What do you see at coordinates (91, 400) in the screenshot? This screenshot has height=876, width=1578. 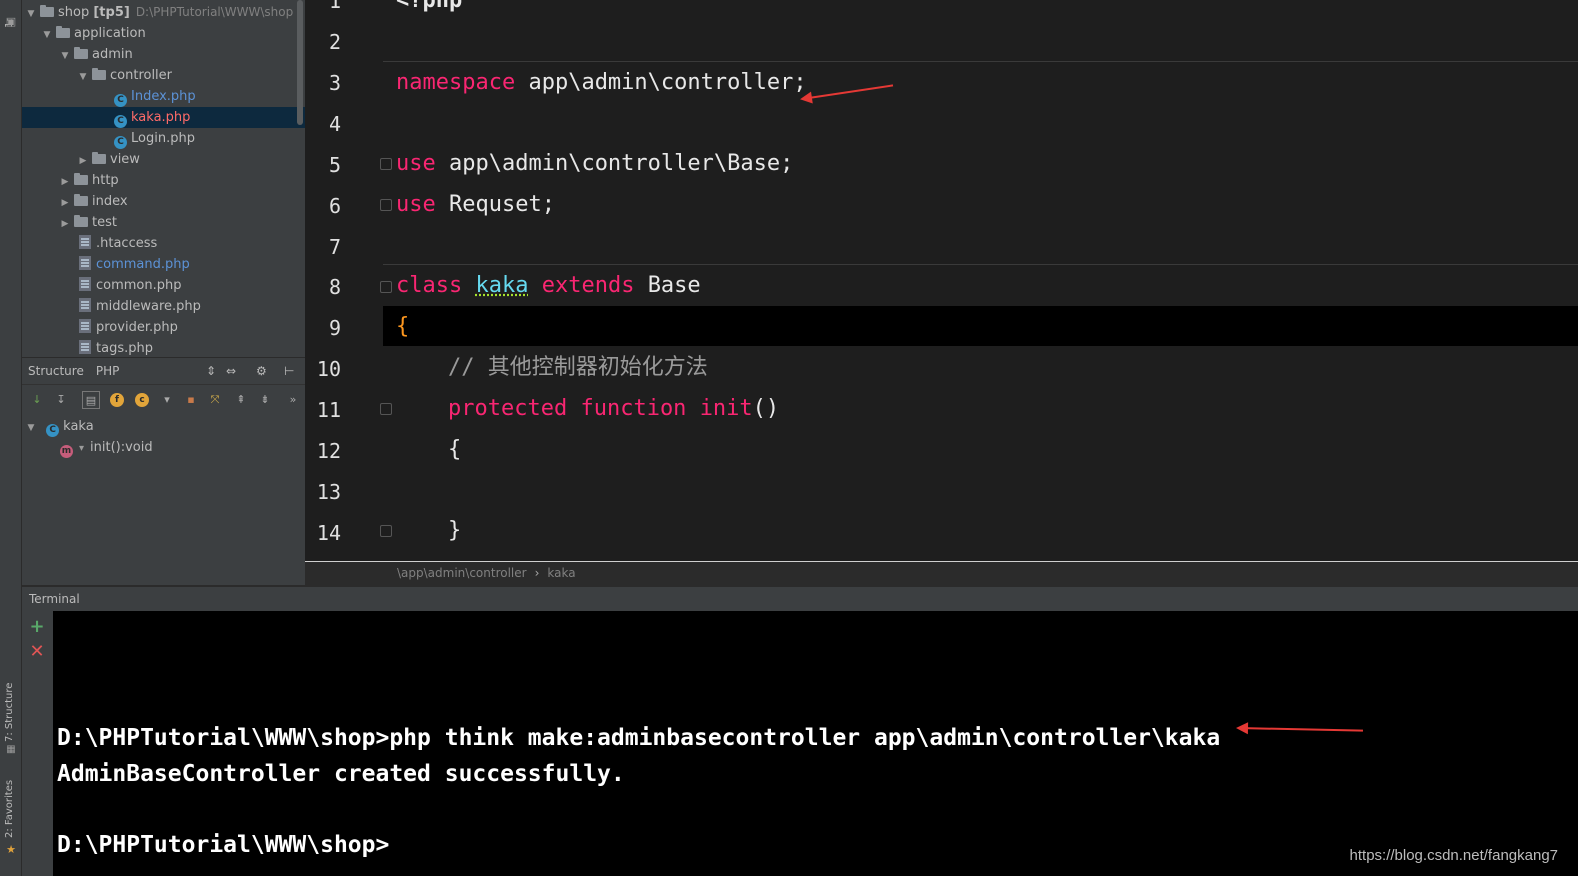 I see `show-inherited-icon: ▤` at bounding box center [91, 400].